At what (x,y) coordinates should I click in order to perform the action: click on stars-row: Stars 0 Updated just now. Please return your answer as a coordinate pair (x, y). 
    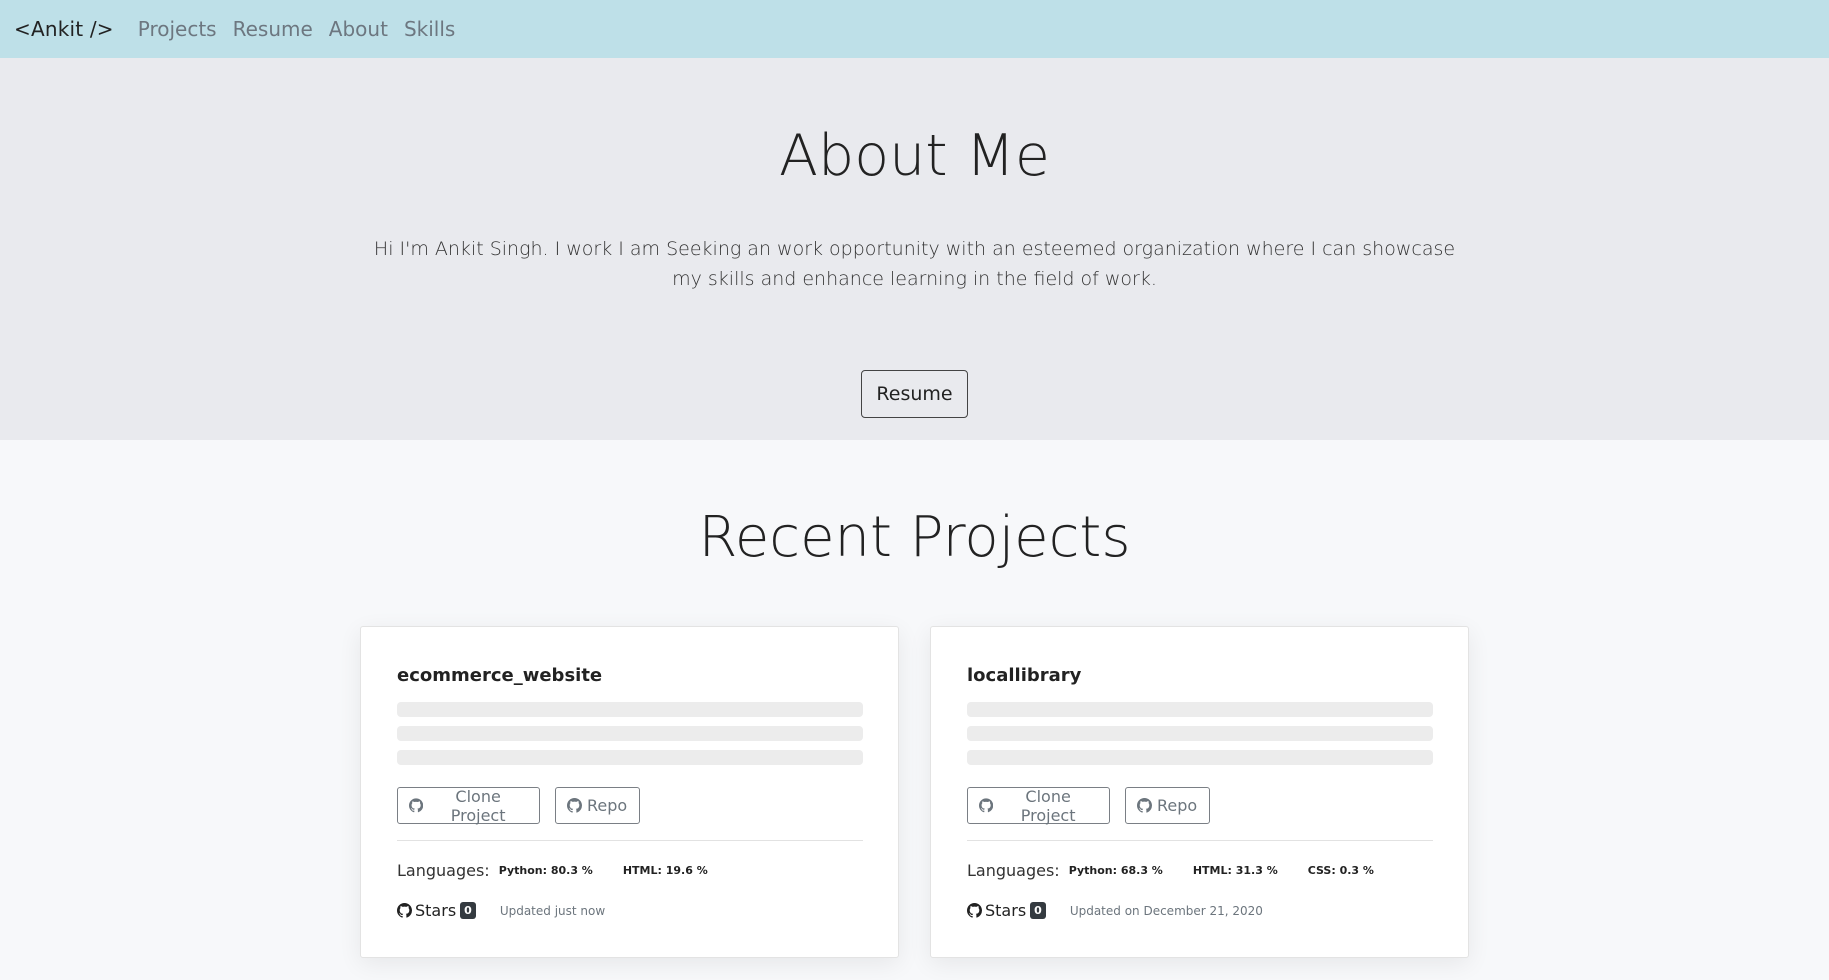
    Looking at the image, I should click on (501, 910).